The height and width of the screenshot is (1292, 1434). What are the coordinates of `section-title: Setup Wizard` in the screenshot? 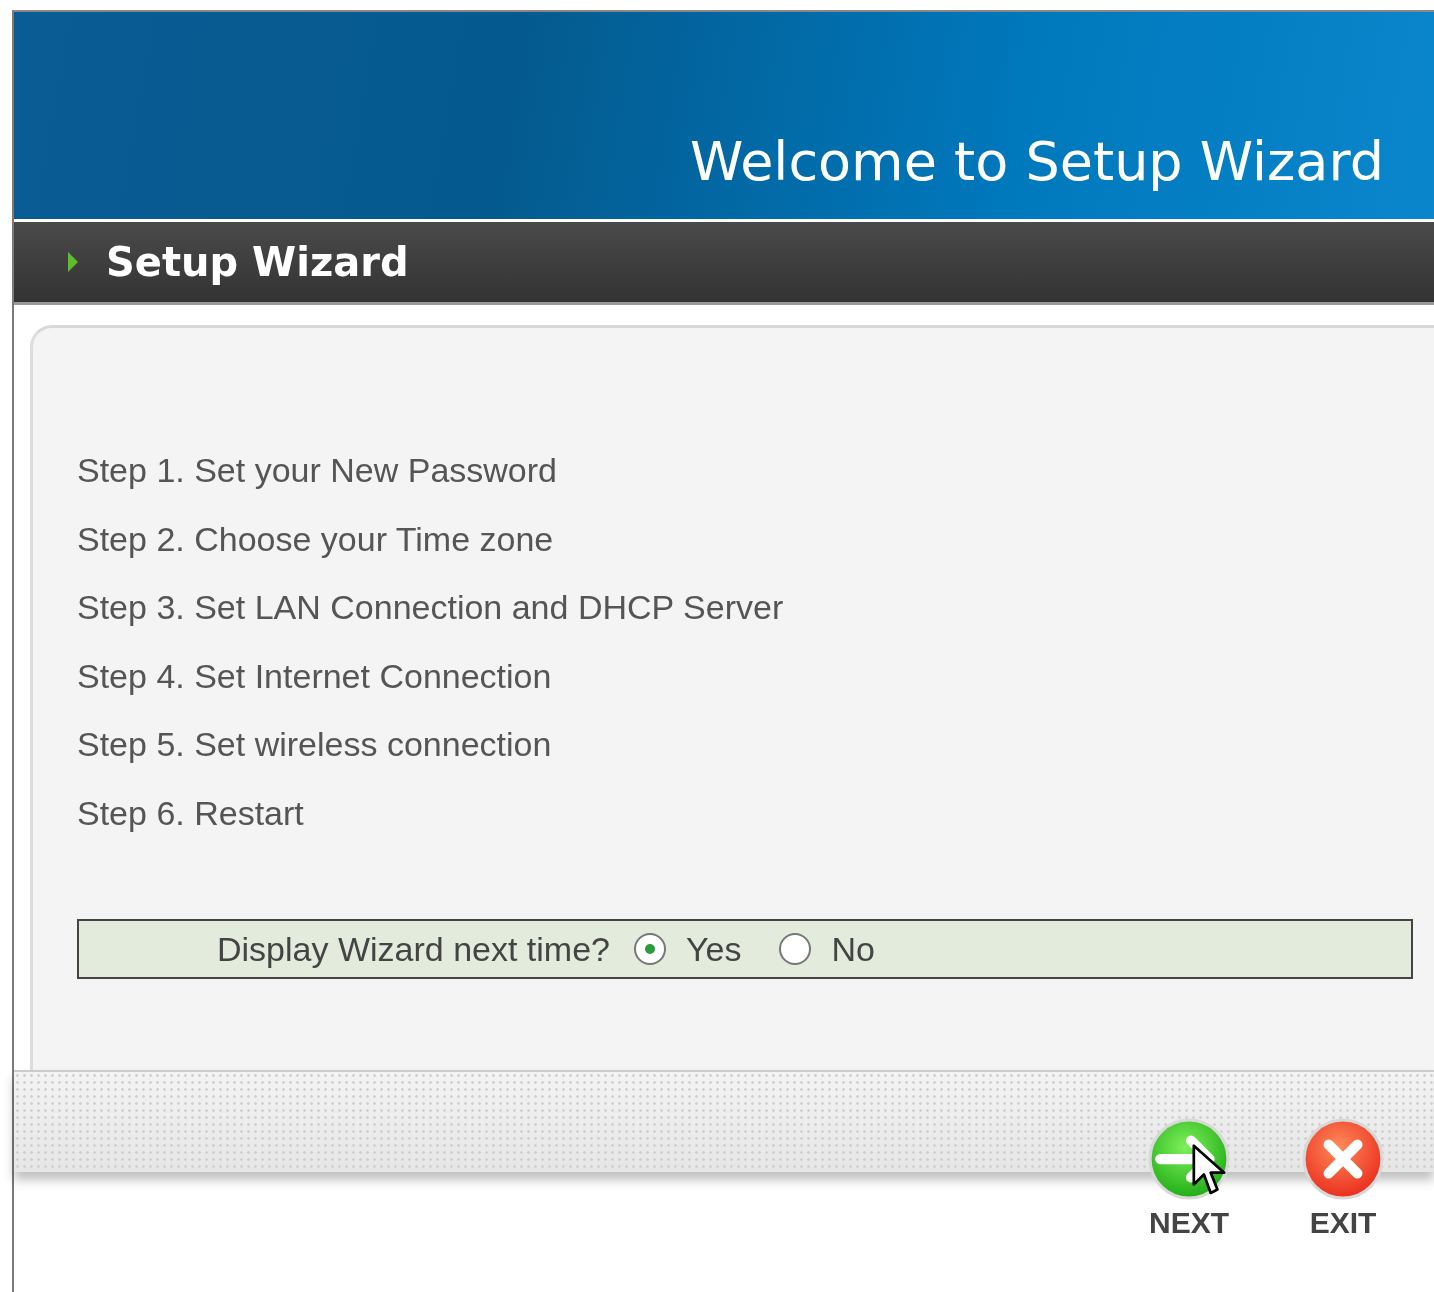 It's located at (257, 262).